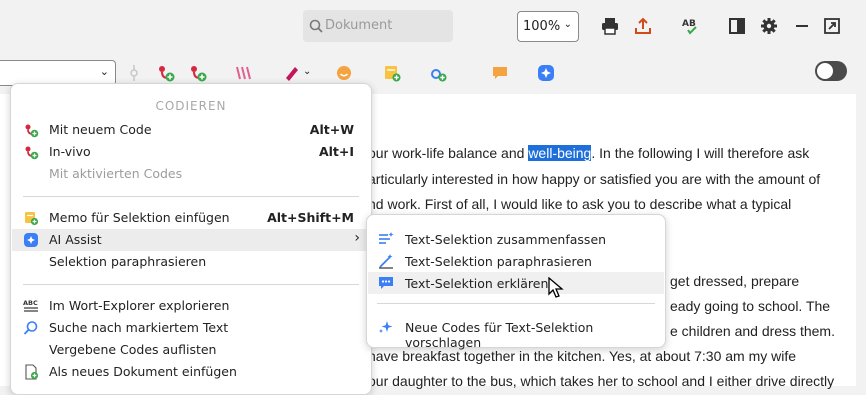  What do you see at coordinates (357, 238) in the screenshot?
I see `chevron-right-icon: ›` at bounding box center [357, 238].